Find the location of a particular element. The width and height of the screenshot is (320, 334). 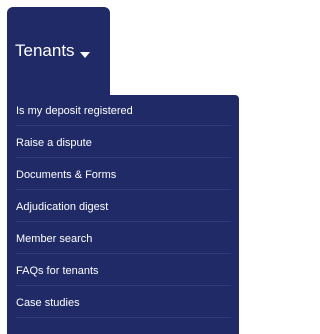

menu-item-label: Documents & Forms is located at coordinates (66, 174).